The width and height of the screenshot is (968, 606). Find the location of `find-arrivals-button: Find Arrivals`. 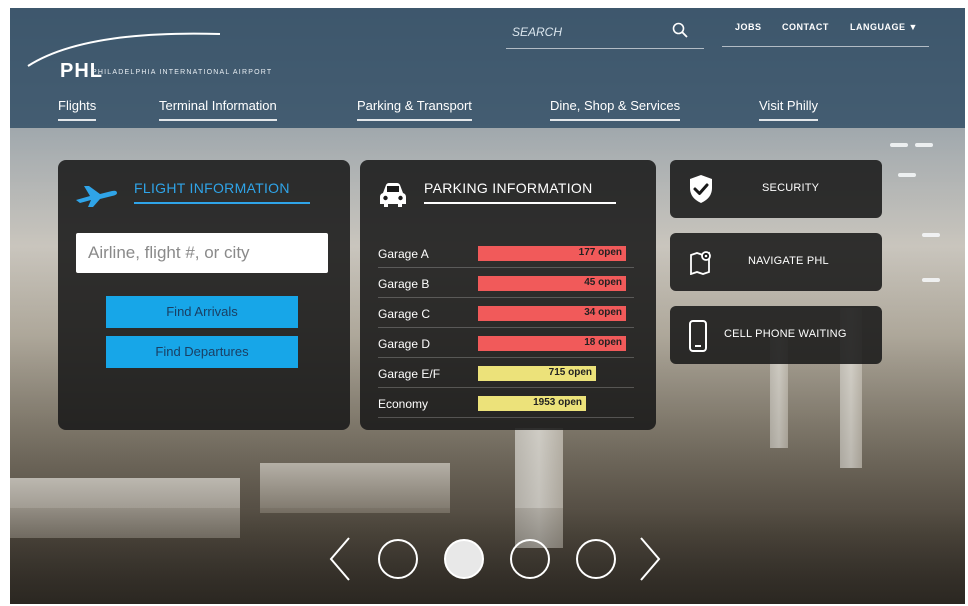

find-arrivals-button: Find Arrivals is located at coordinates (202, 312).